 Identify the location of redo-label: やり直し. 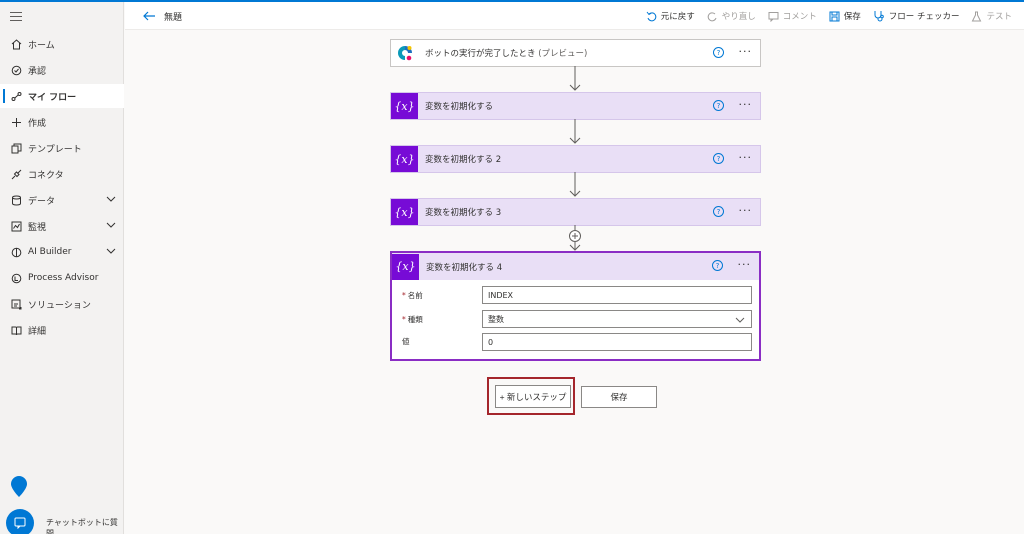
(738, 17).